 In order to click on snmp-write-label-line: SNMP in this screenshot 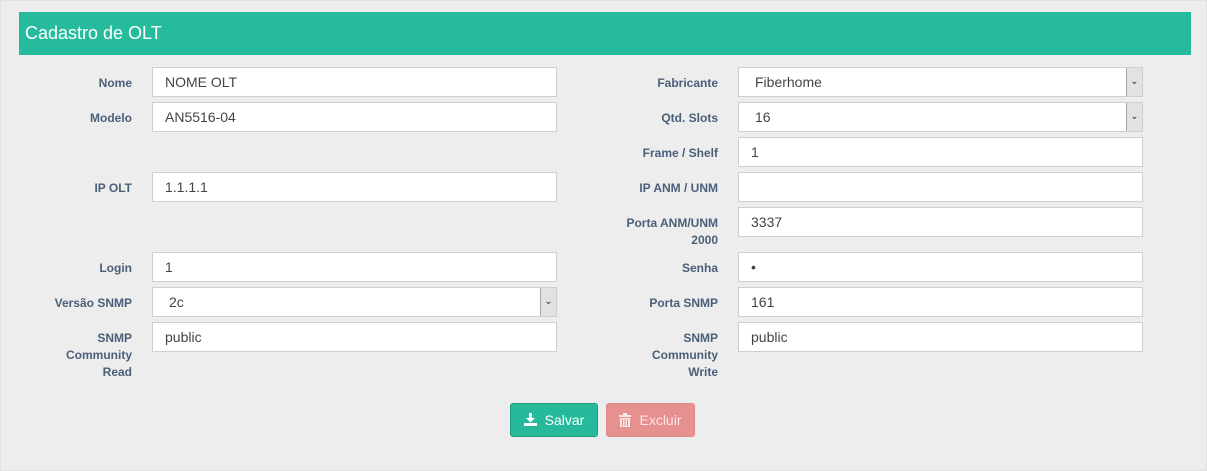, I will do `click(700, 338)`.